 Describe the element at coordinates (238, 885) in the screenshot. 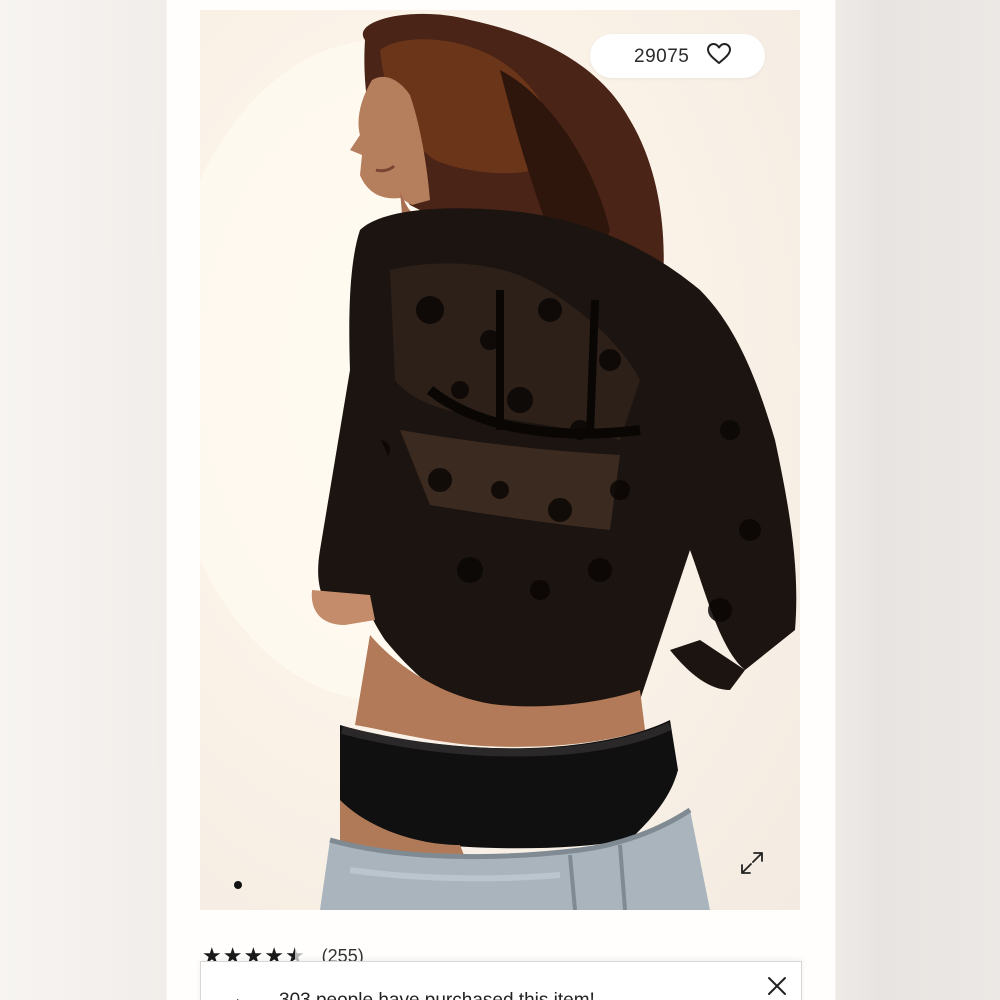

I see `gallery-dot-indicator` at that location.